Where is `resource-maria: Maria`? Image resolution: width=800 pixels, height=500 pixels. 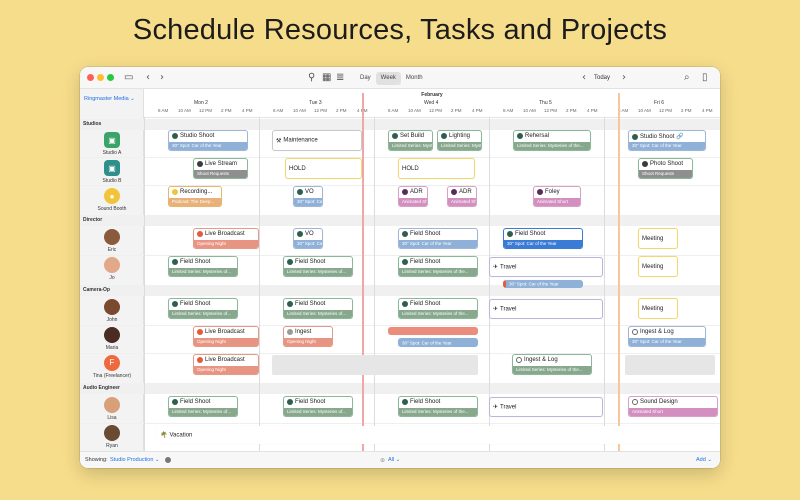
resource-maria: Maria is located at coordinates (112, 339).